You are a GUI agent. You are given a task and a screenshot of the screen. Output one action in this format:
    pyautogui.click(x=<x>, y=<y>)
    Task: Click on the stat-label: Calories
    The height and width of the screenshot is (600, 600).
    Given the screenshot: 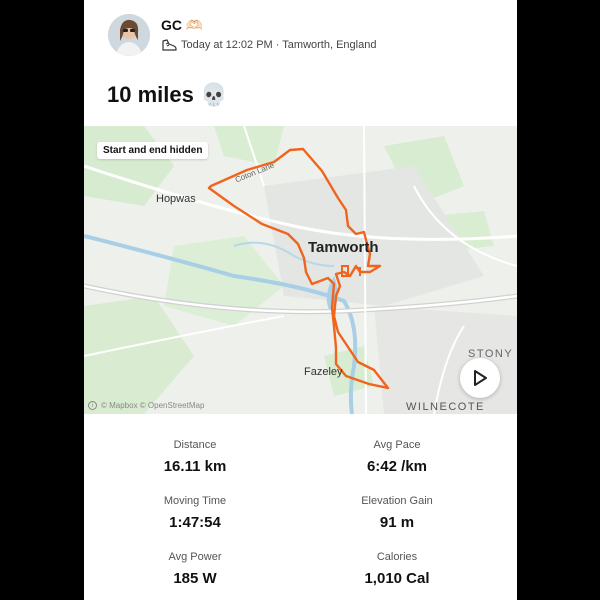 What is the action you would take?
    pyautogui.click(x=397, y=557)
    